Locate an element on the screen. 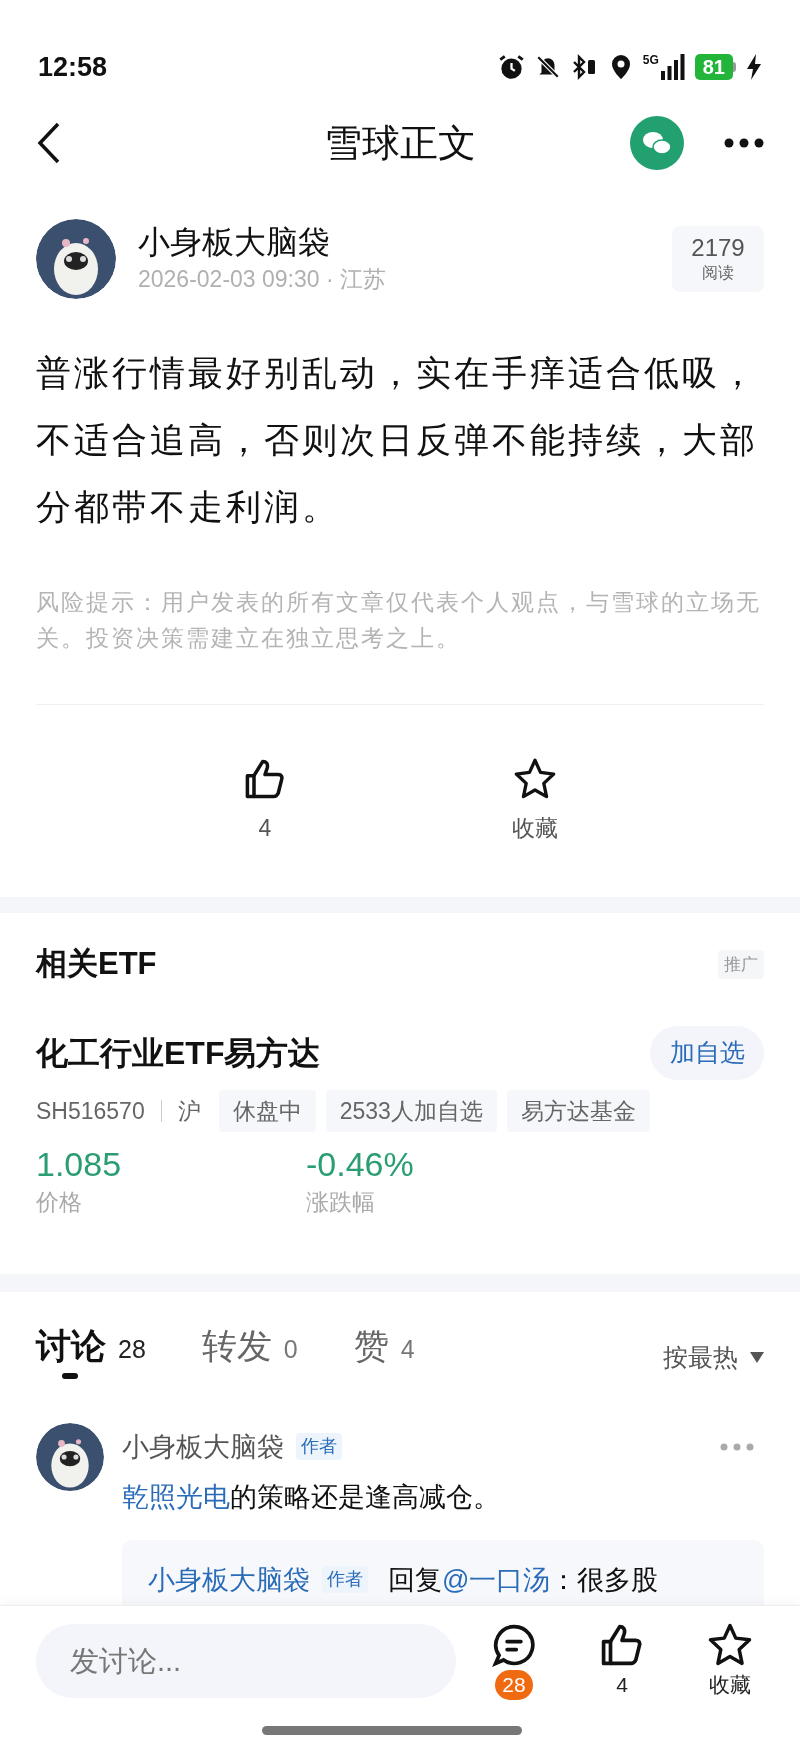  stock-link: 乾照光电 is located at coordinates (176, 1497).